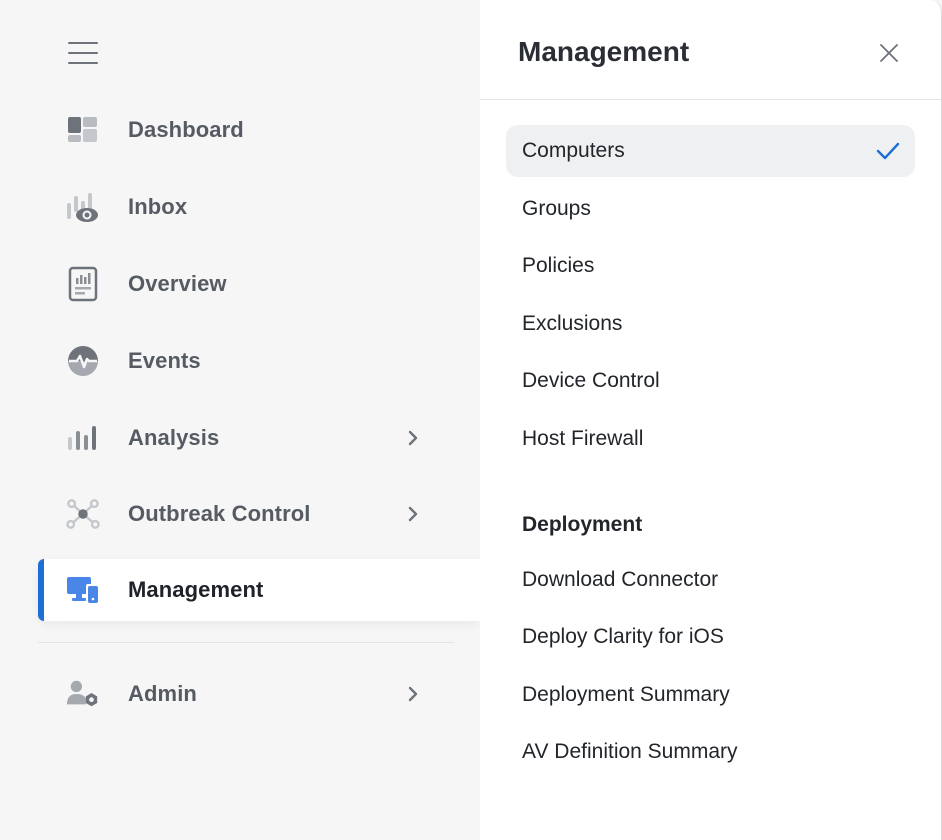 The image size is (942, 840). What do you see at coordinates (710, 324) in the screenshot?
I see `menu-item-exclusions: Exclusions` at bounding box center [710, 324].